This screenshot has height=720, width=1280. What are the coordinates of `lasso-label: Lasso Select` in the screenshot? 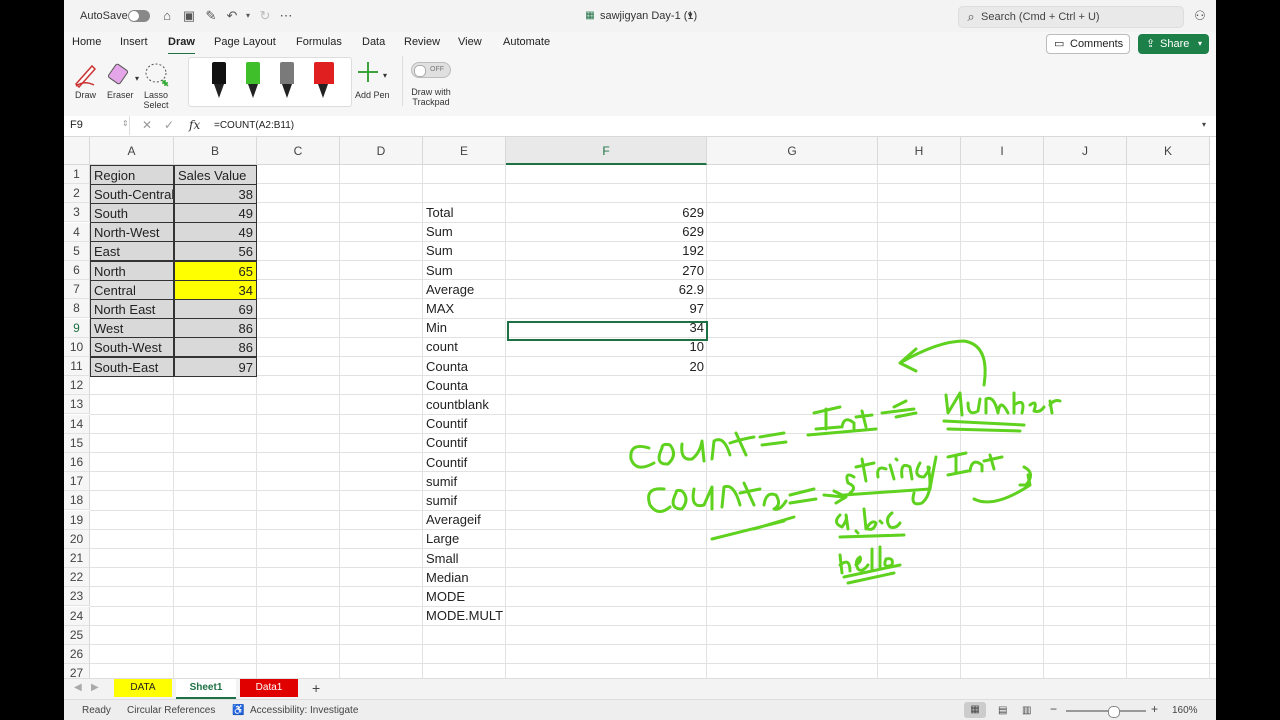 It's located at (156, 100).